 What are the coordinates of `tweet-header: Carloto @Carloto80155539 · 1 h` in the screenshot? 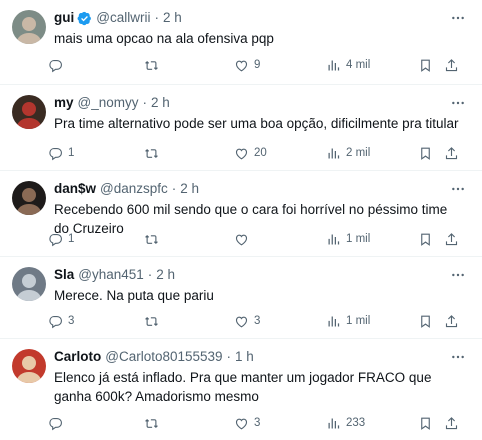 It's located at (248, 357).